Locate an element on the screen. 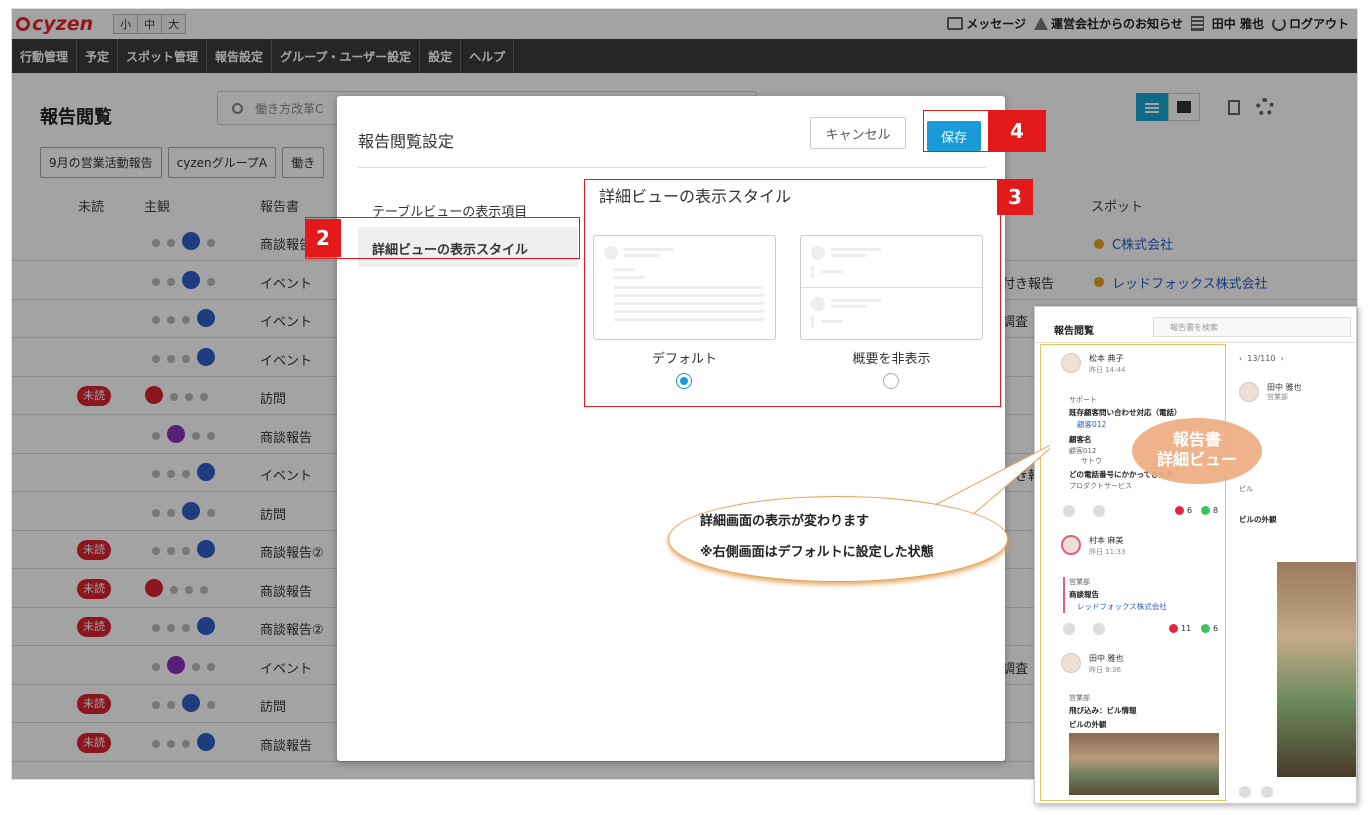 Image resolution: width=1368 pixels, height=815 pixels. step-marker-2: 2 is located at coordinates (323, 238).